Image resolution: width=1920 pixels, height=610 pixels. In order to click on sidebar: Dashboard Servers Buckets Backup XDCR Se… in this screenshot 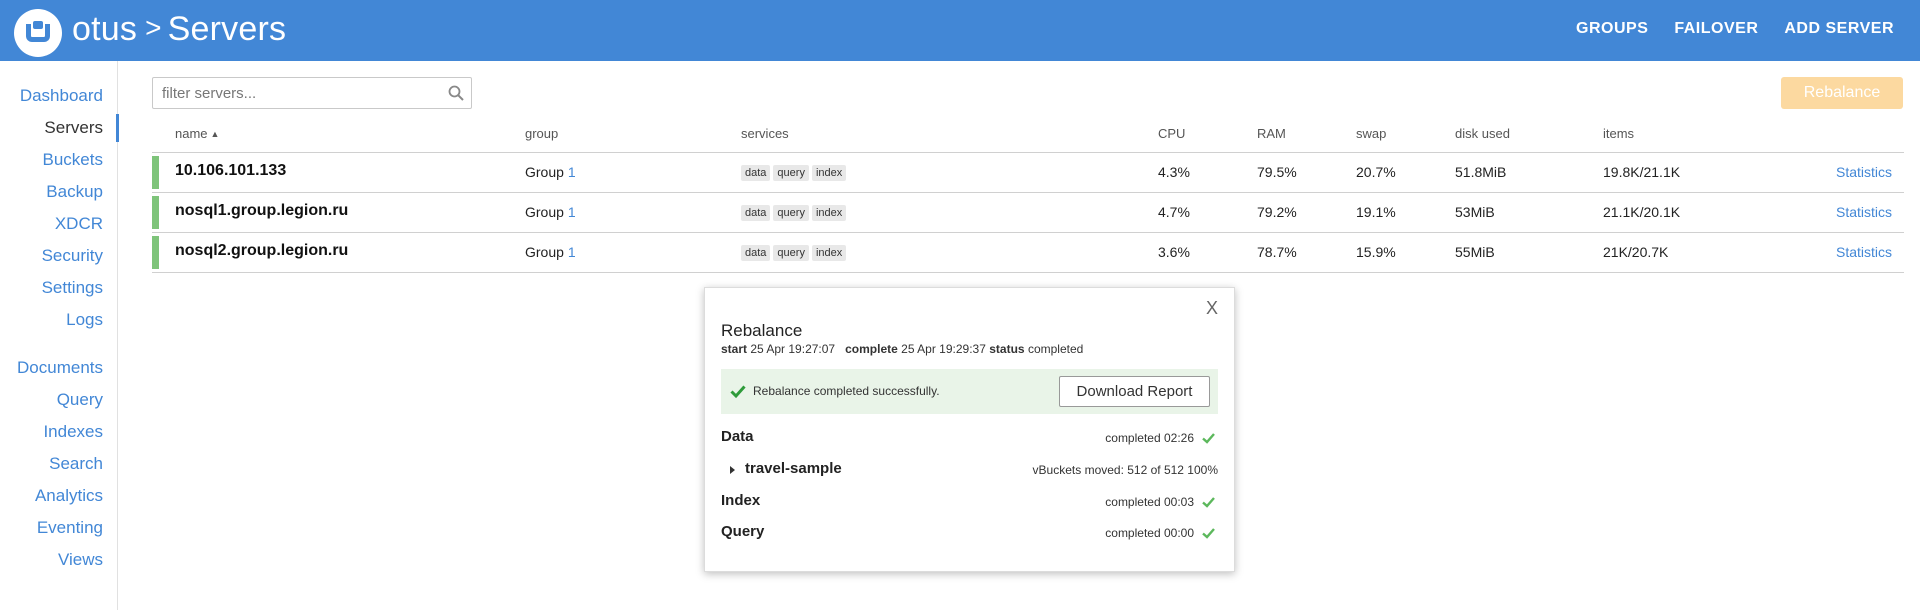, I will do `click(59, 335)`.